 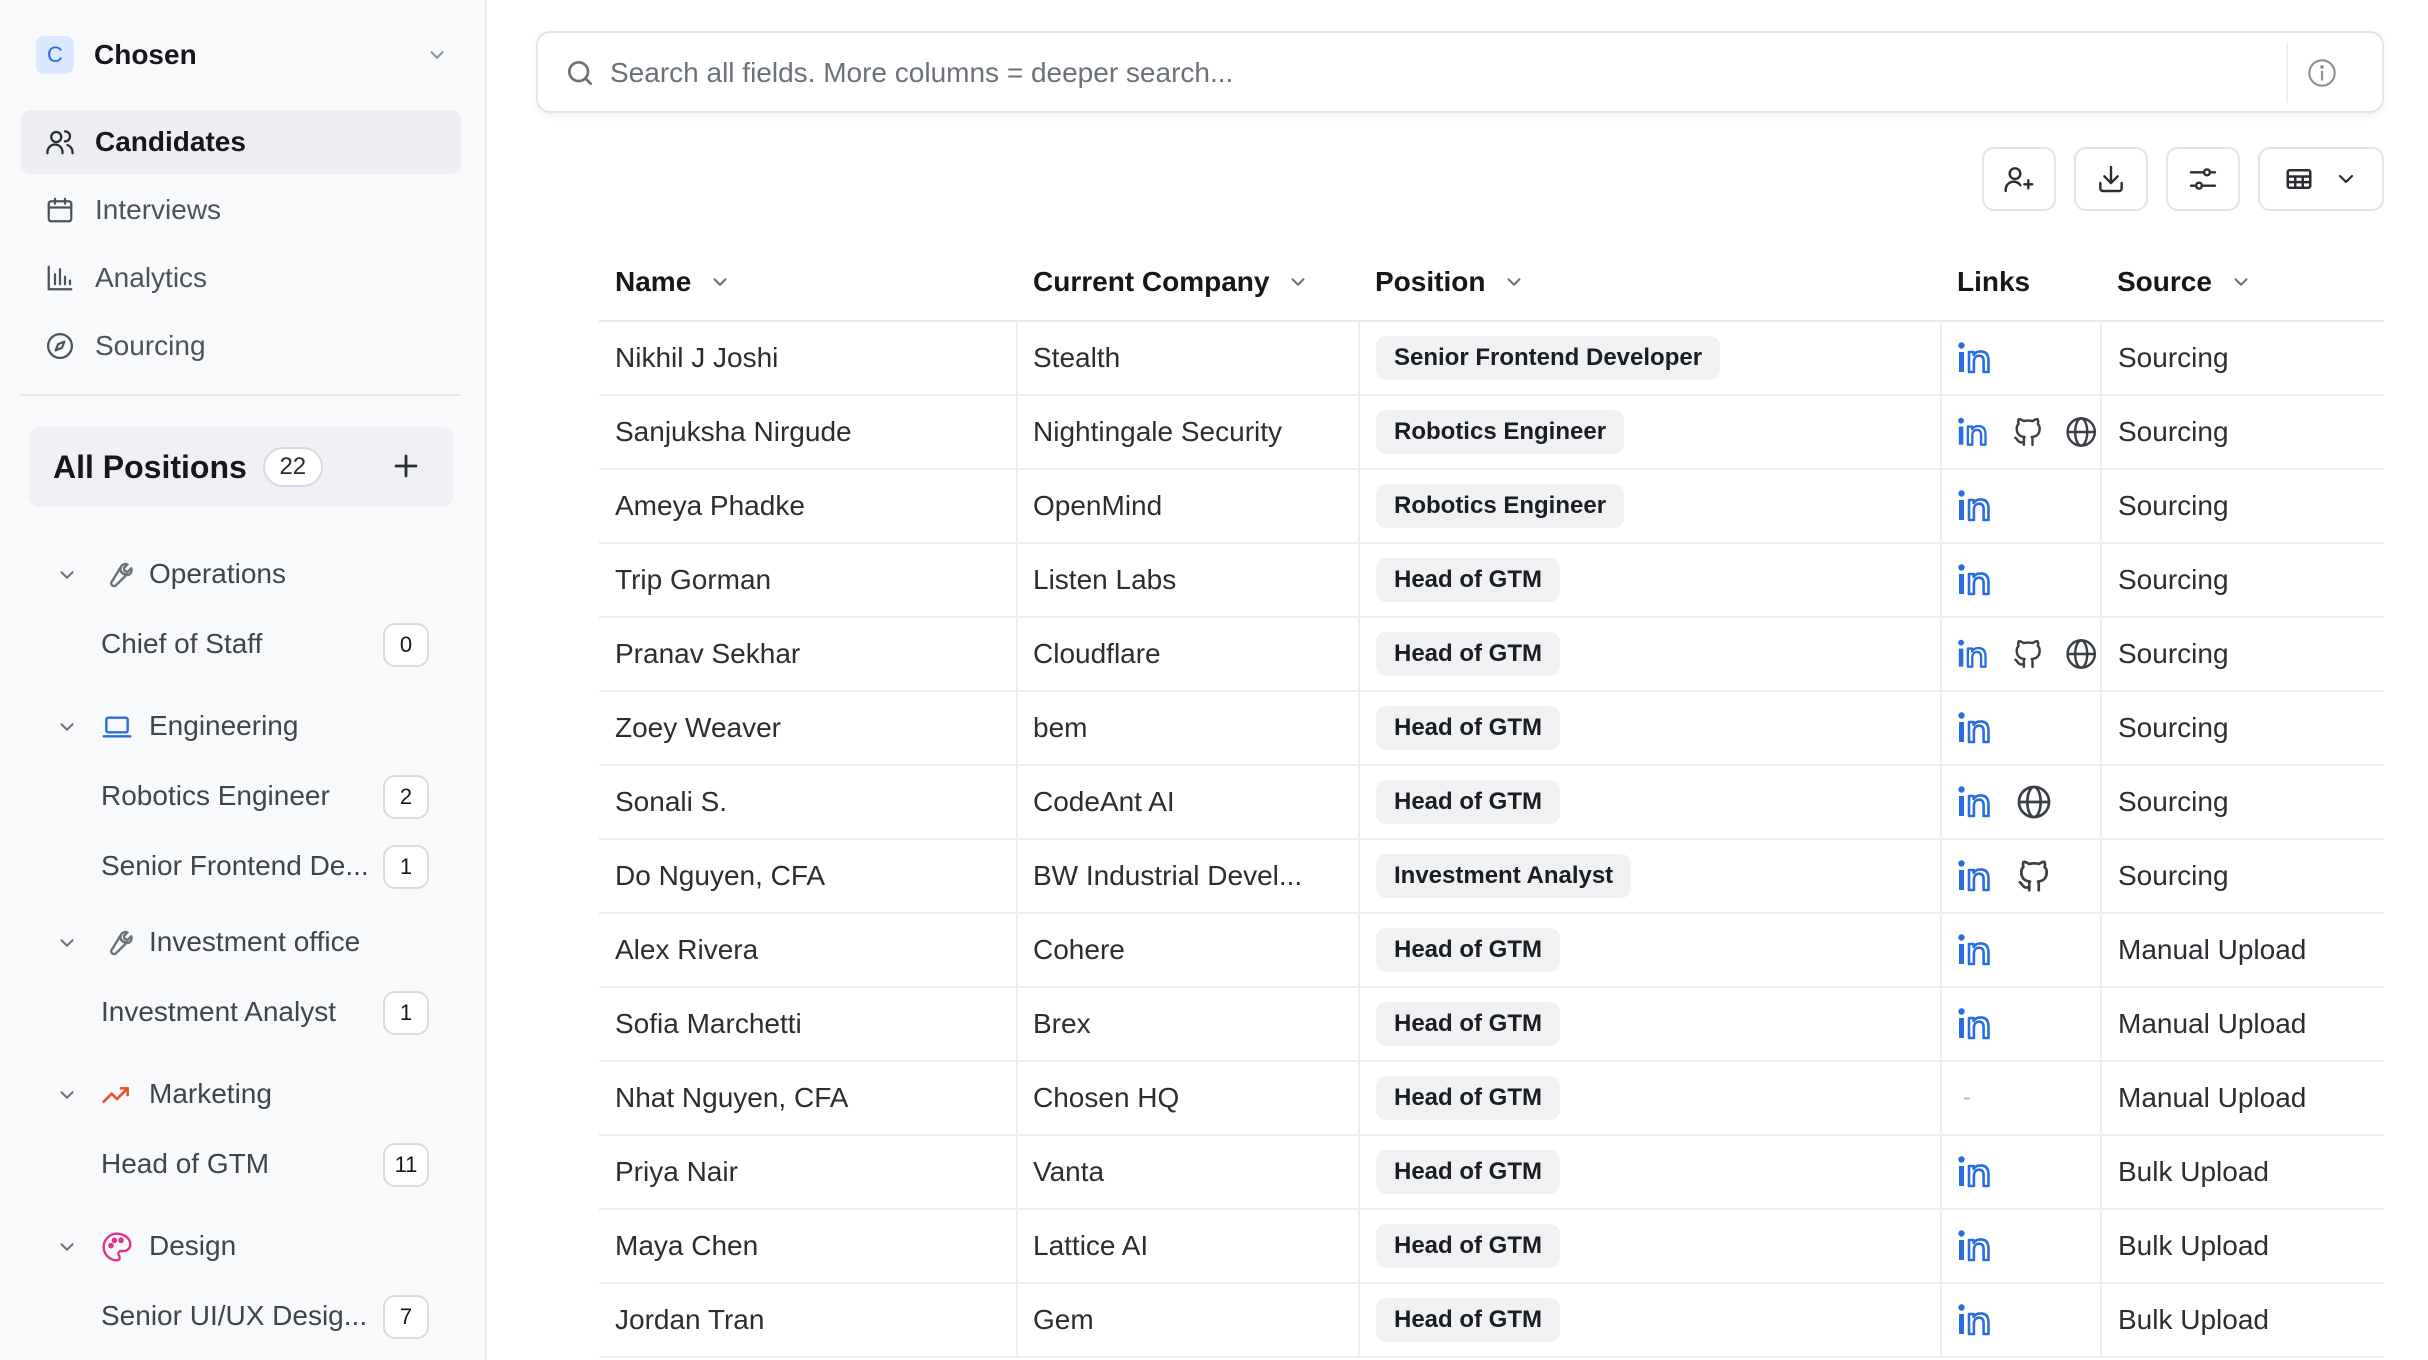 What do you see at coordinates (243, 575) in the screenshot?
I see `group-operations: Operations` at bounding box center [243, 575].